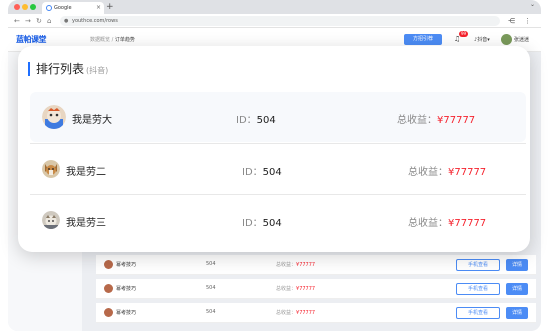  I want to click on back-icon: ←, so click(17, 21).